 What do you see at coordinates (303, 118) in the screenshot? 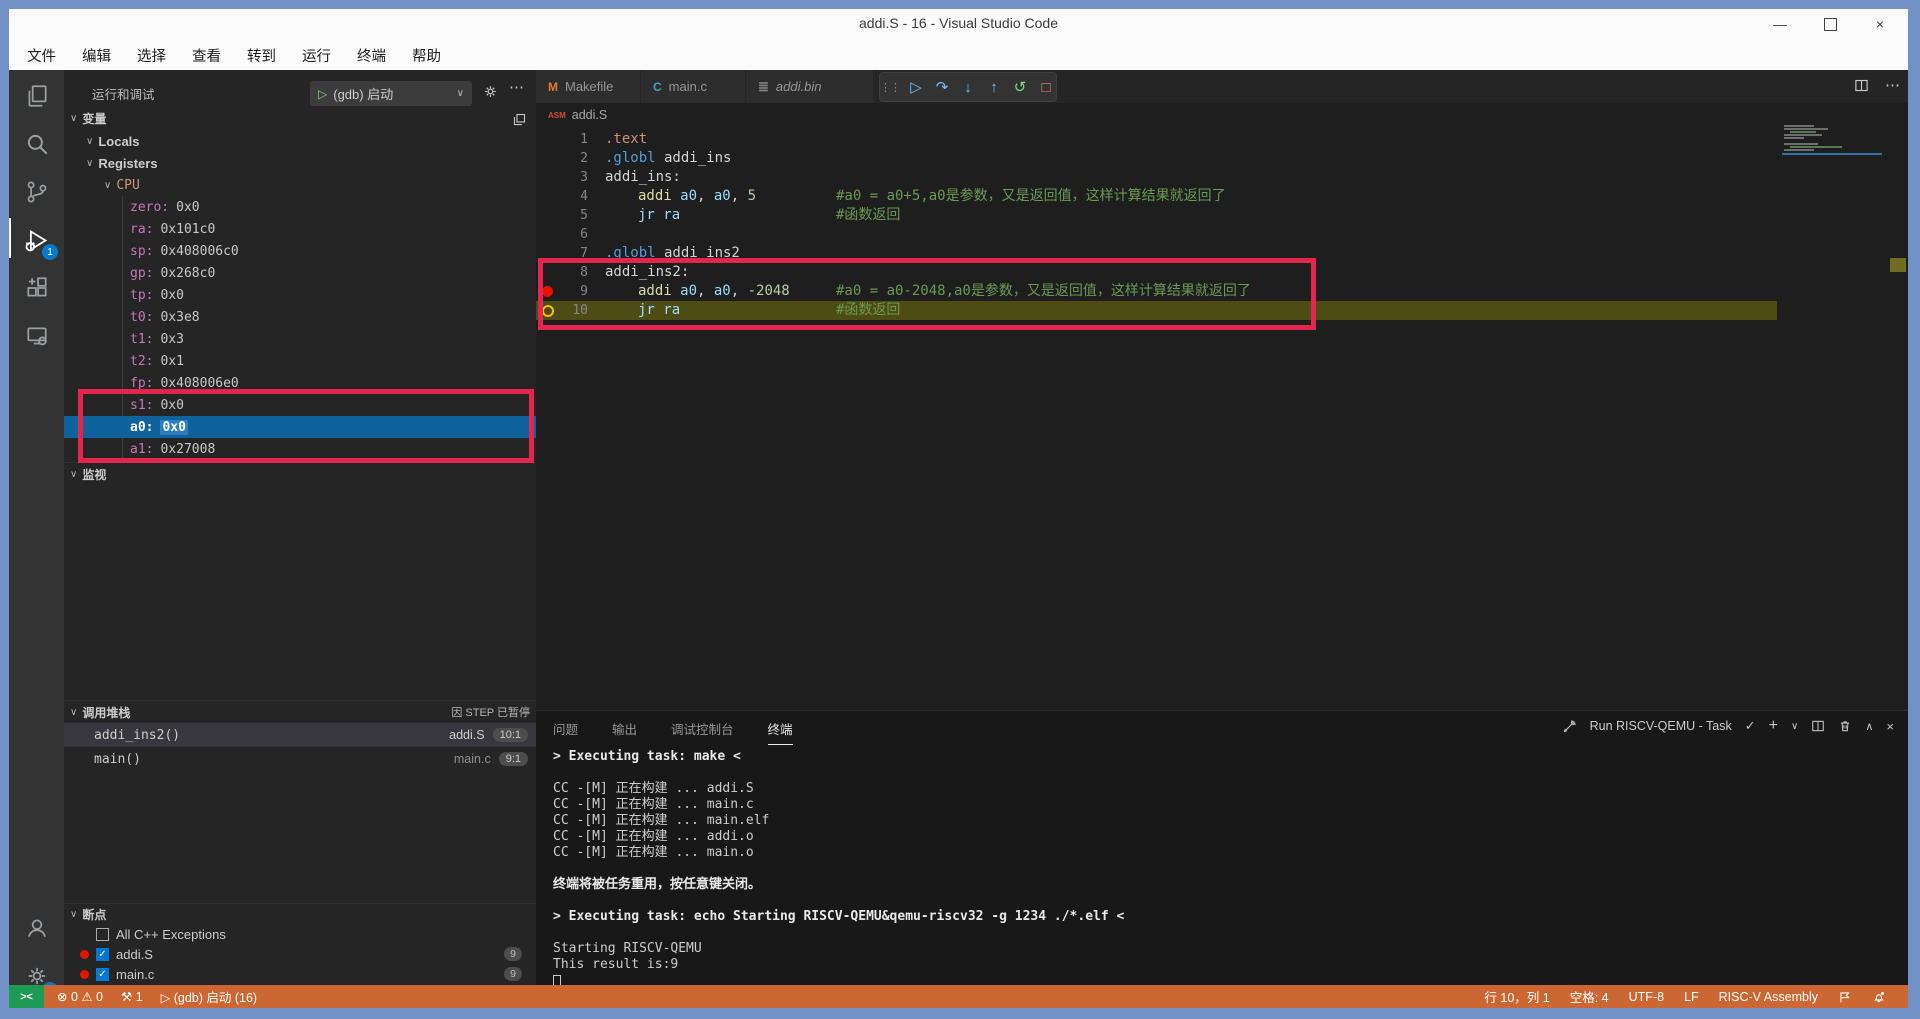
I see `variables-section-header: ∨ 变量` at bounding box center [303, 118].